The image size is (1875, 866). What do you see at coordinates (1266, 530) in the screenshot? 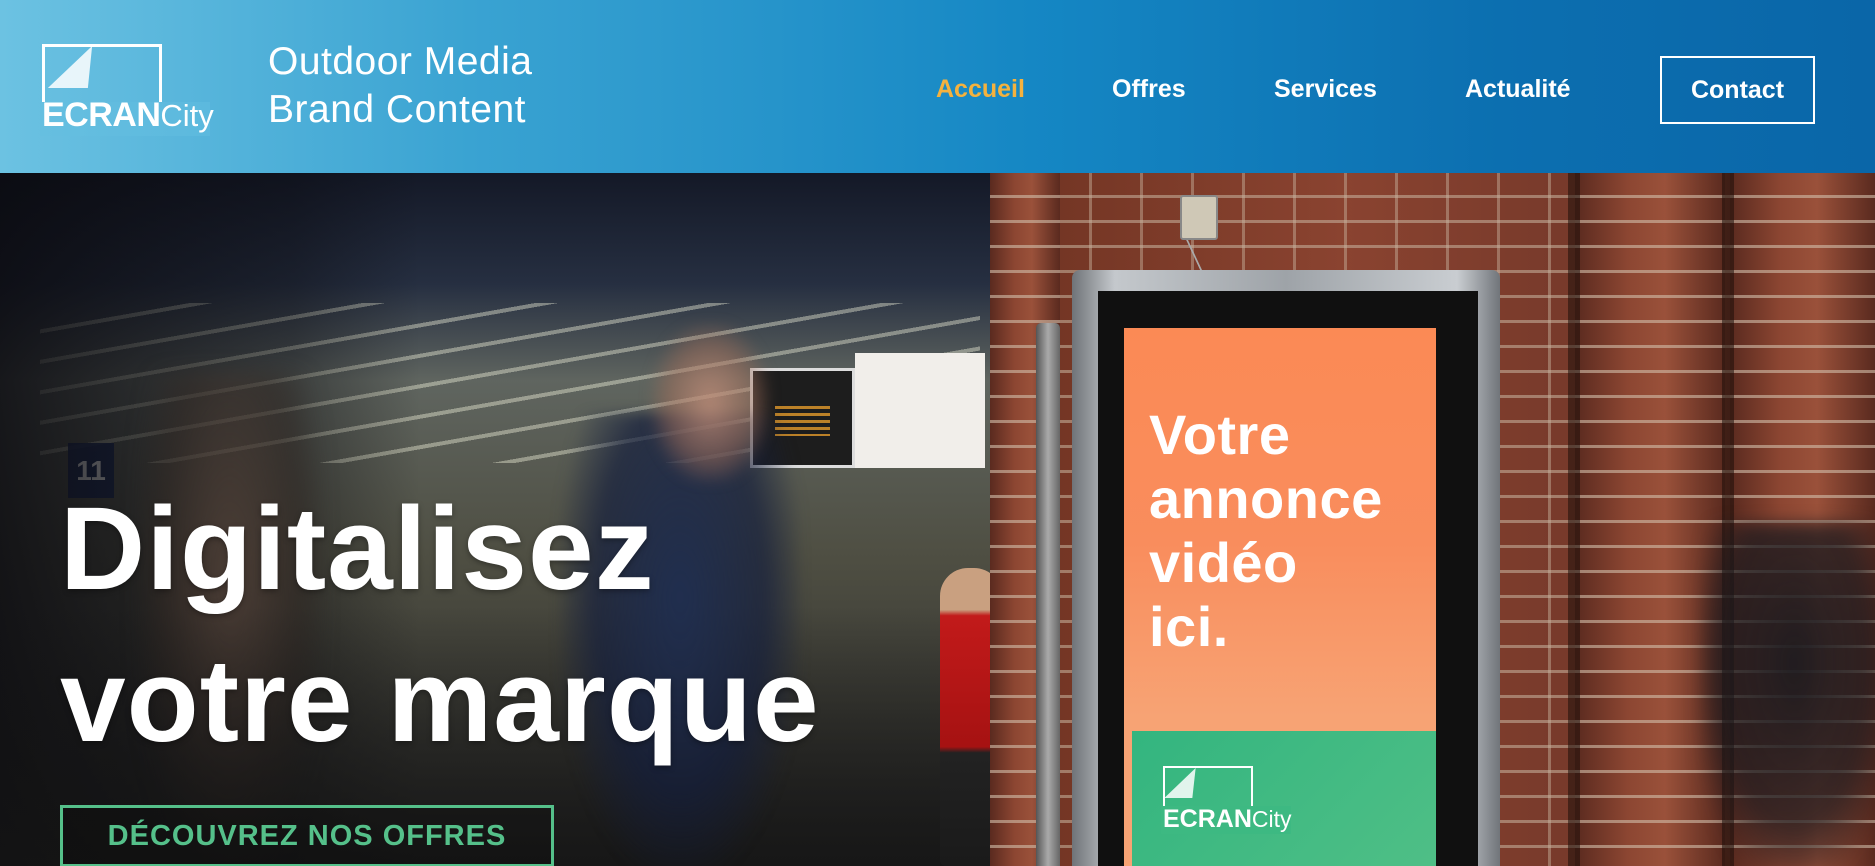
I see `billboard-ad-text: Votre annonce vidéo ici.` at bounding box center [1266, 530].